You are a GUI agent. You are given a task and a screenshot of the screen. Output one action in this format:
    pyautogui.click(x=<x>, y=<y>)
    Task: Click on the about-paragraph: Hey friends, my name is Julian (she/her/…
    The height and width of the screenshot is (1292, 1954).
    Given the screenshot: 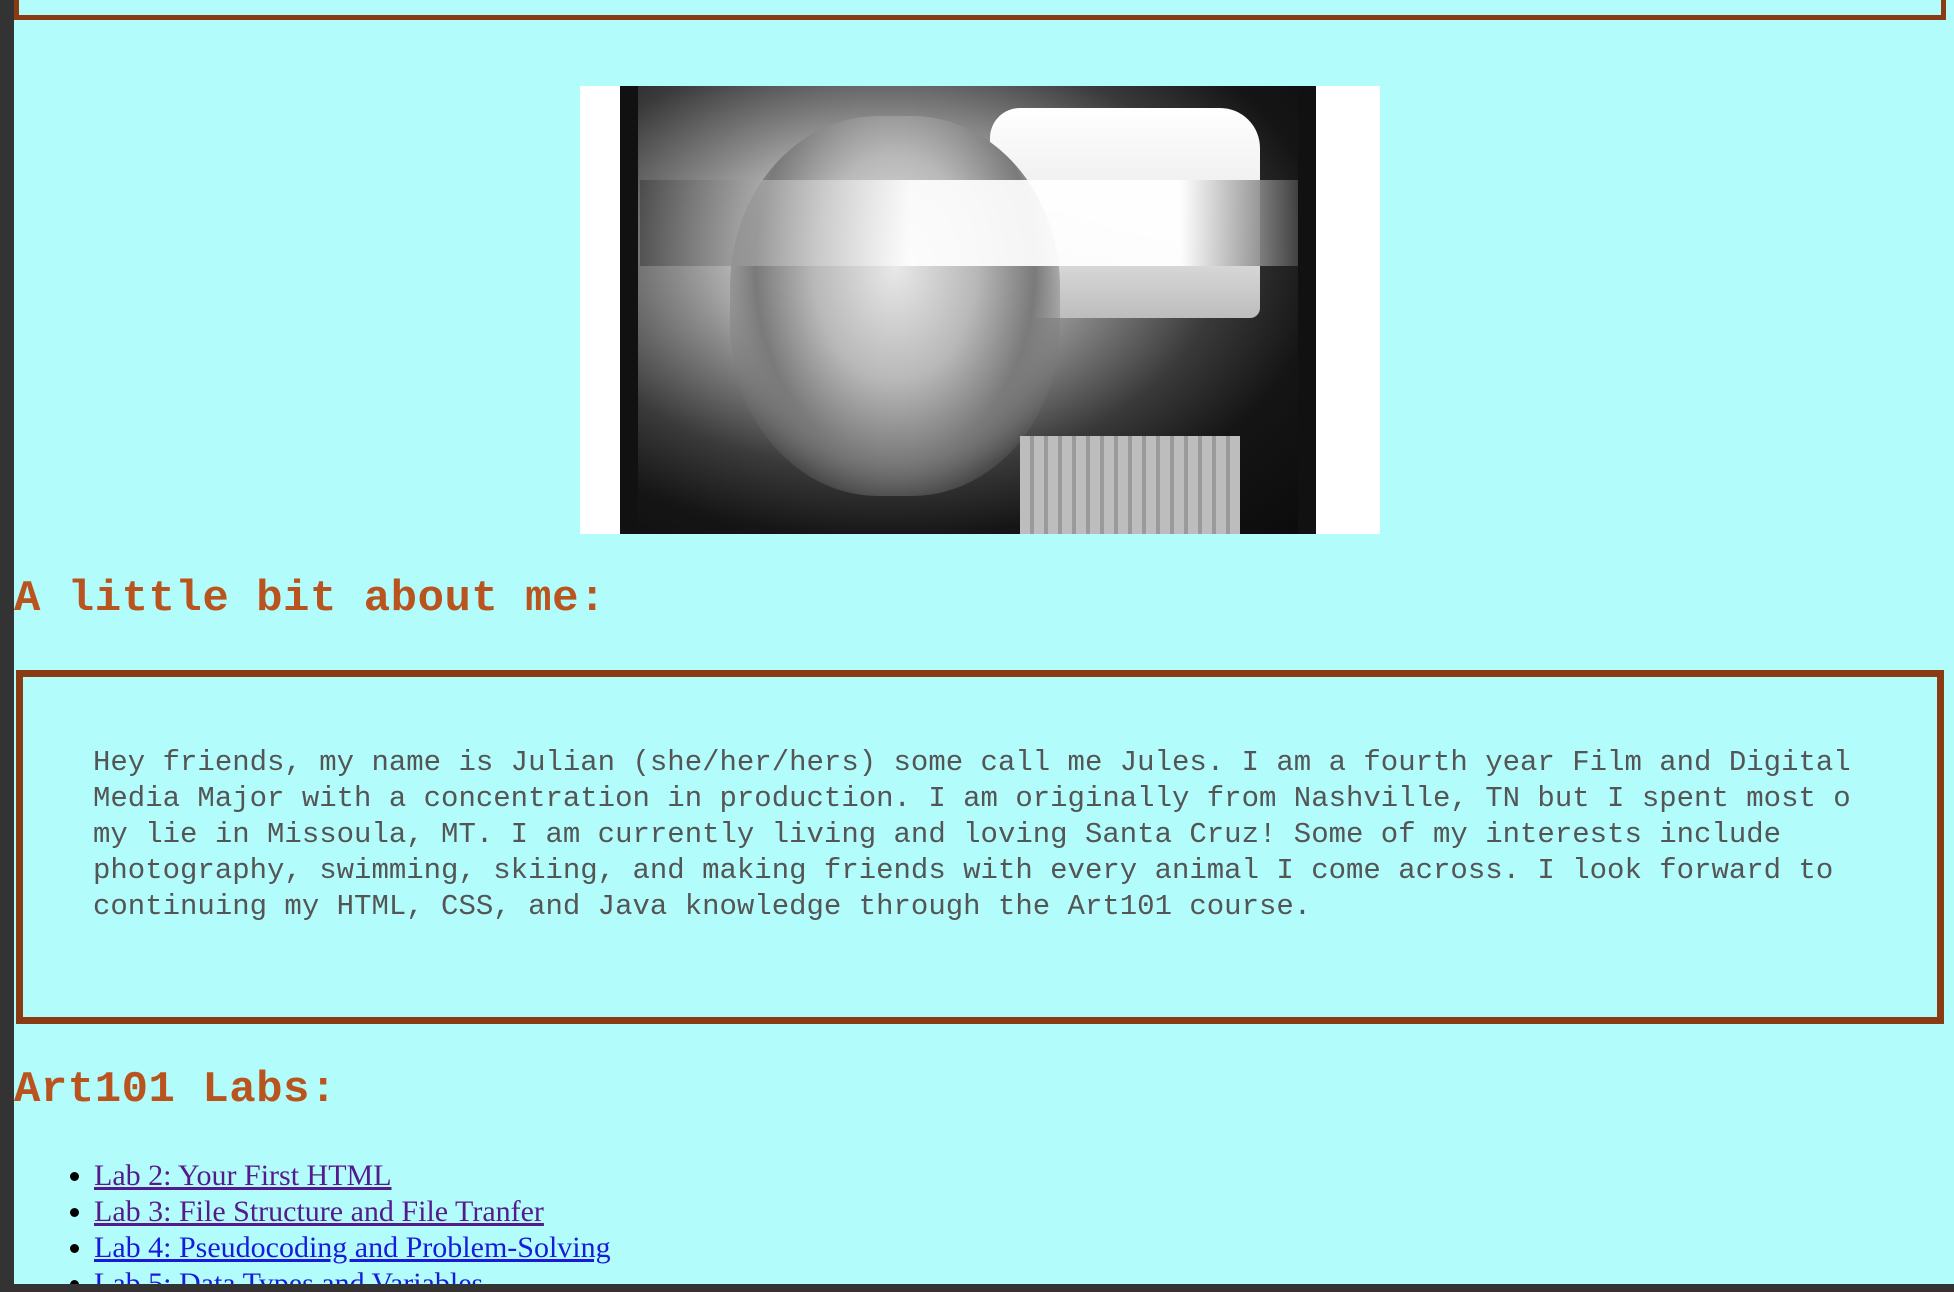 What is the action you would take?
    pyautogui.click(x=972, y=834)
    